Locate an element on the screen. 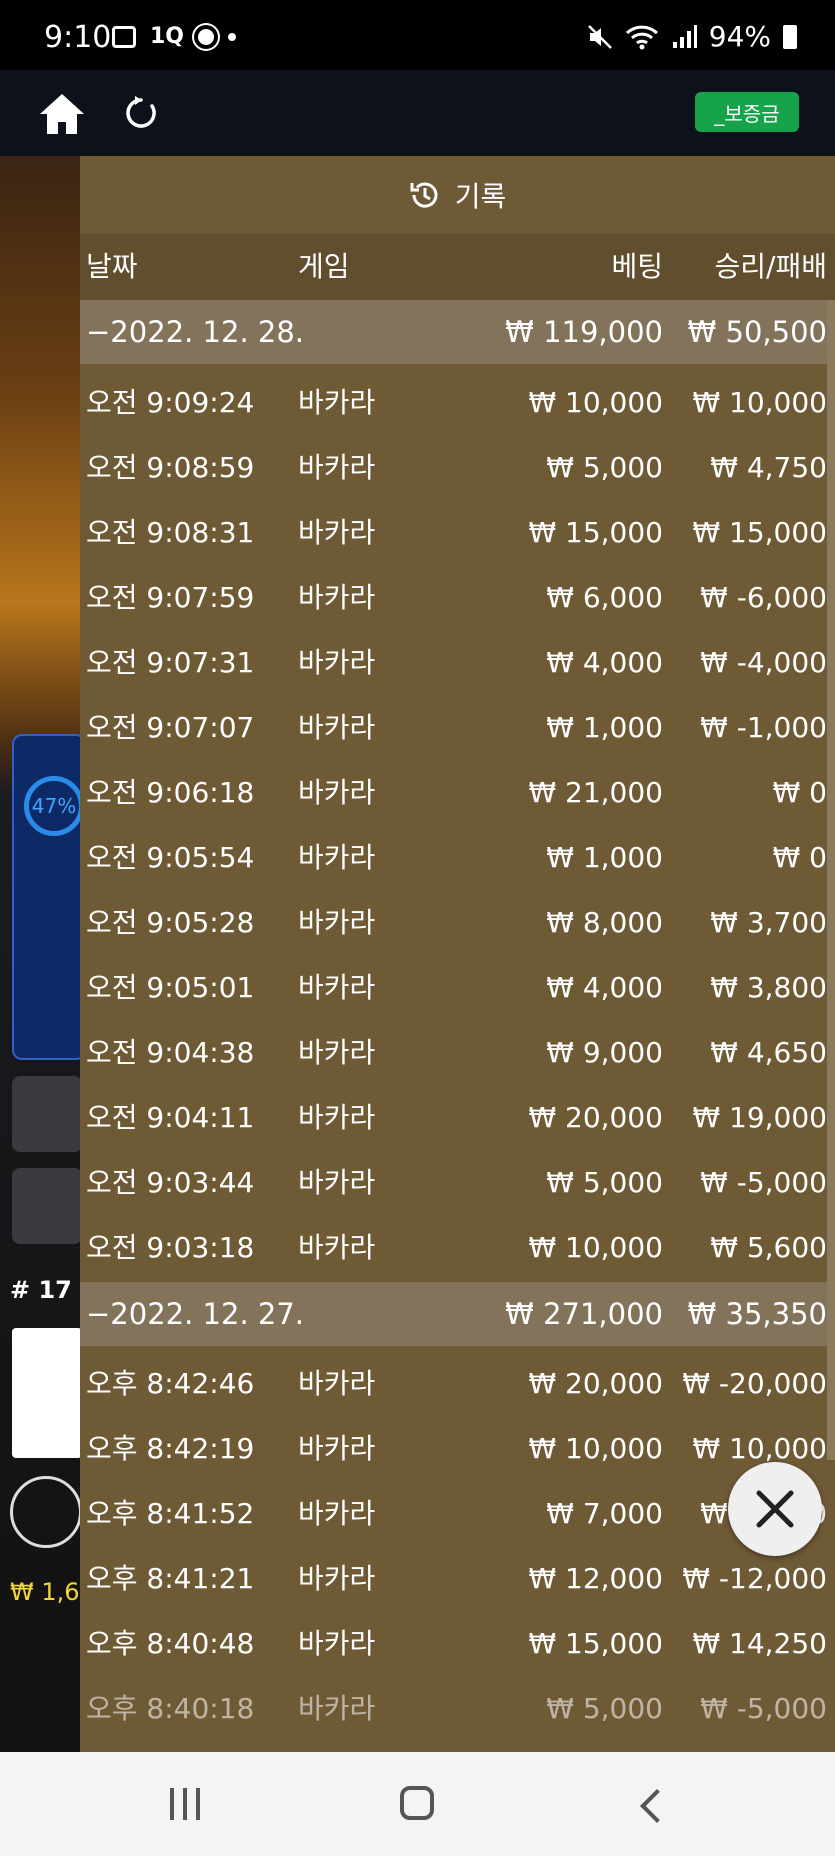 The image size is (835, 1856). bg-button is located at coordinates (46, 1206).